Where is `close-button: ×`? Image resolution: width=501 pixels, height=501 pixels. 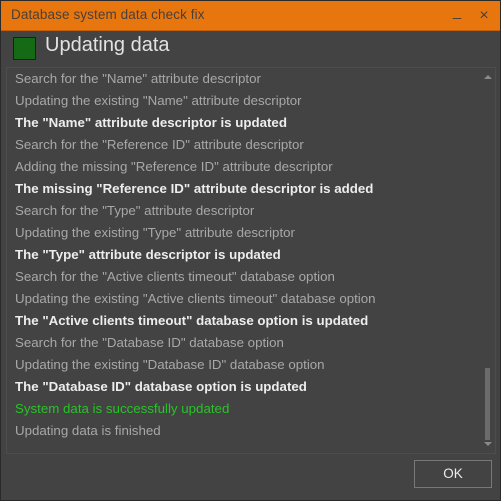 close-button: × is located at coordinates (484, 16).